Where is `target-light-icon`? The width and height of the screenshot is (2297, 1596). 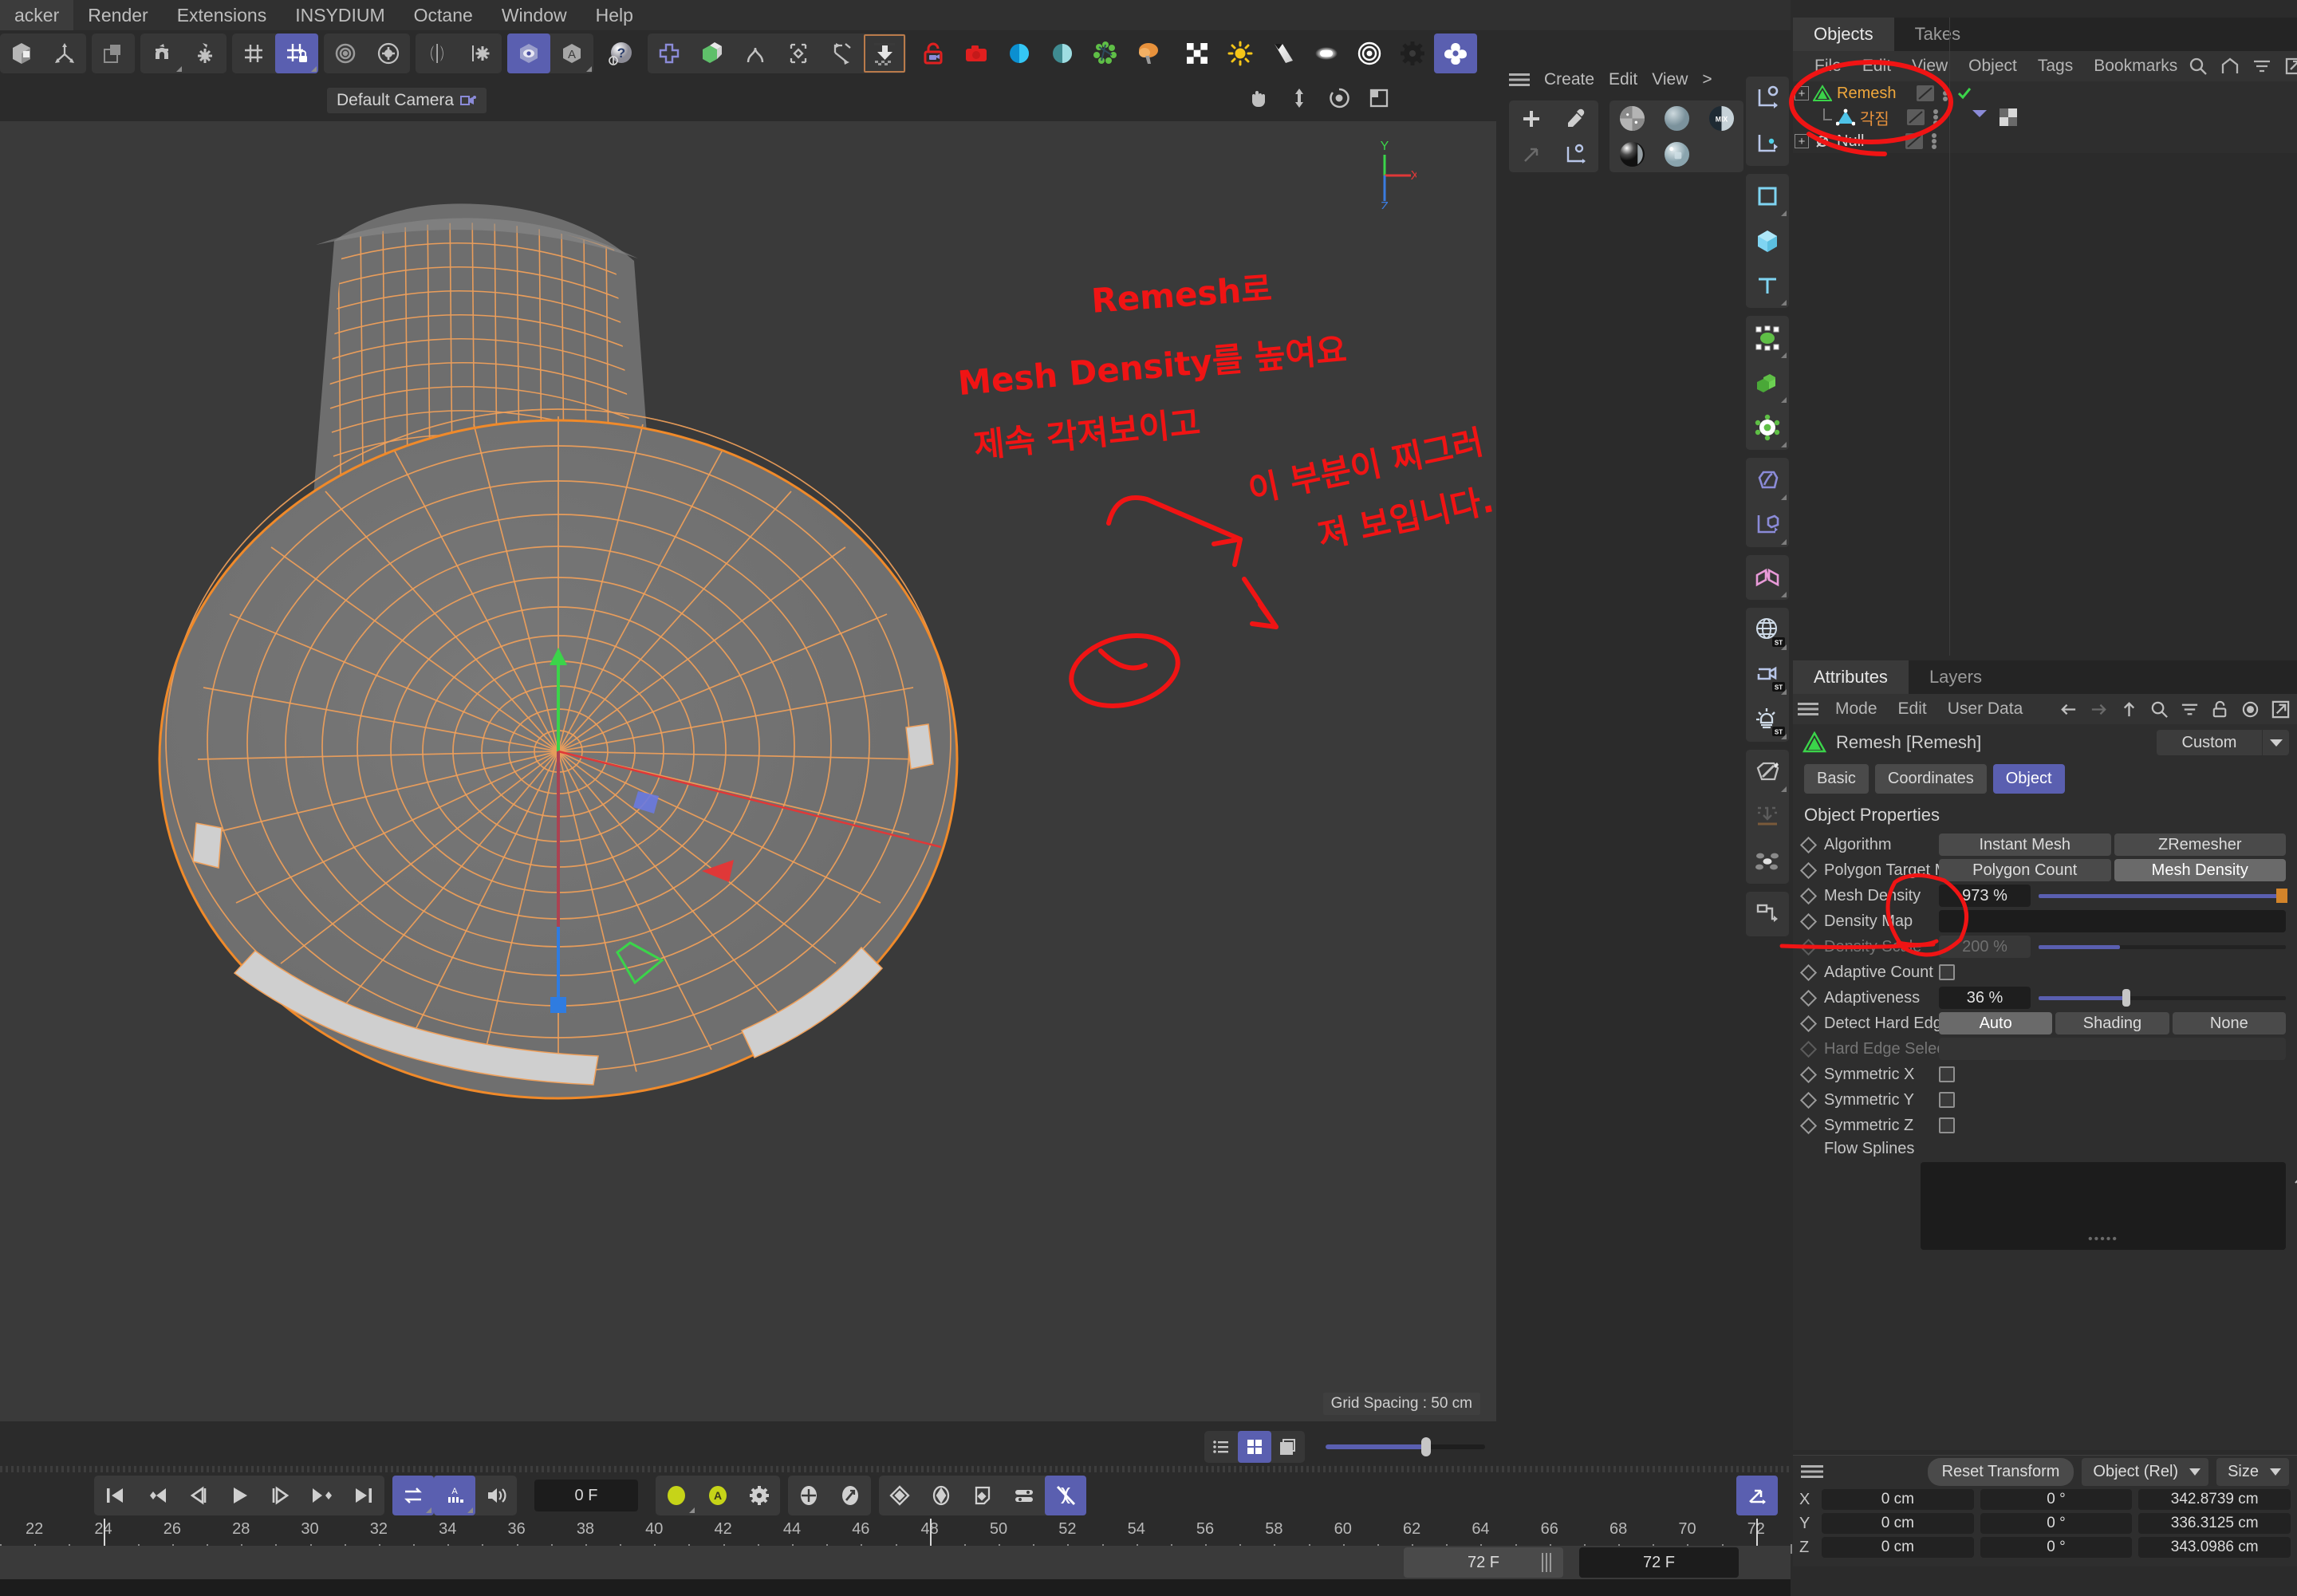 target-light-icon is located at coordinates (1369, 53).